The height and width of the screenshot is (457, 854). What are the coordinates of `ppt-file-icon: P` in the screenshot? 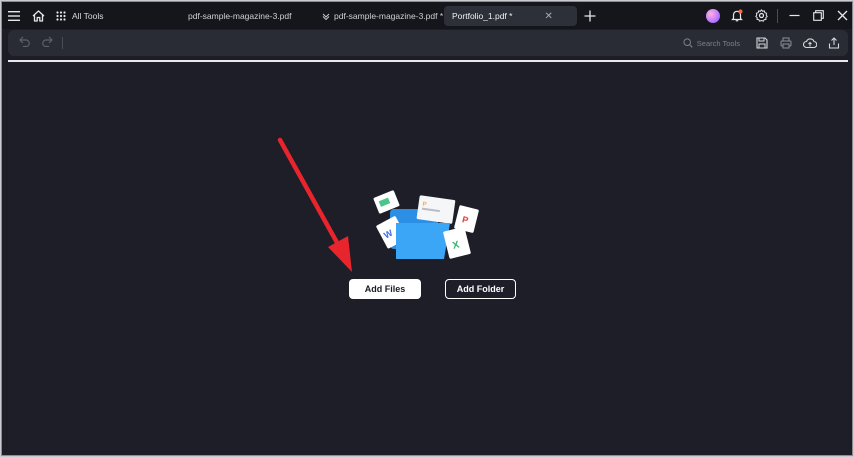 It's located at (436, 209).